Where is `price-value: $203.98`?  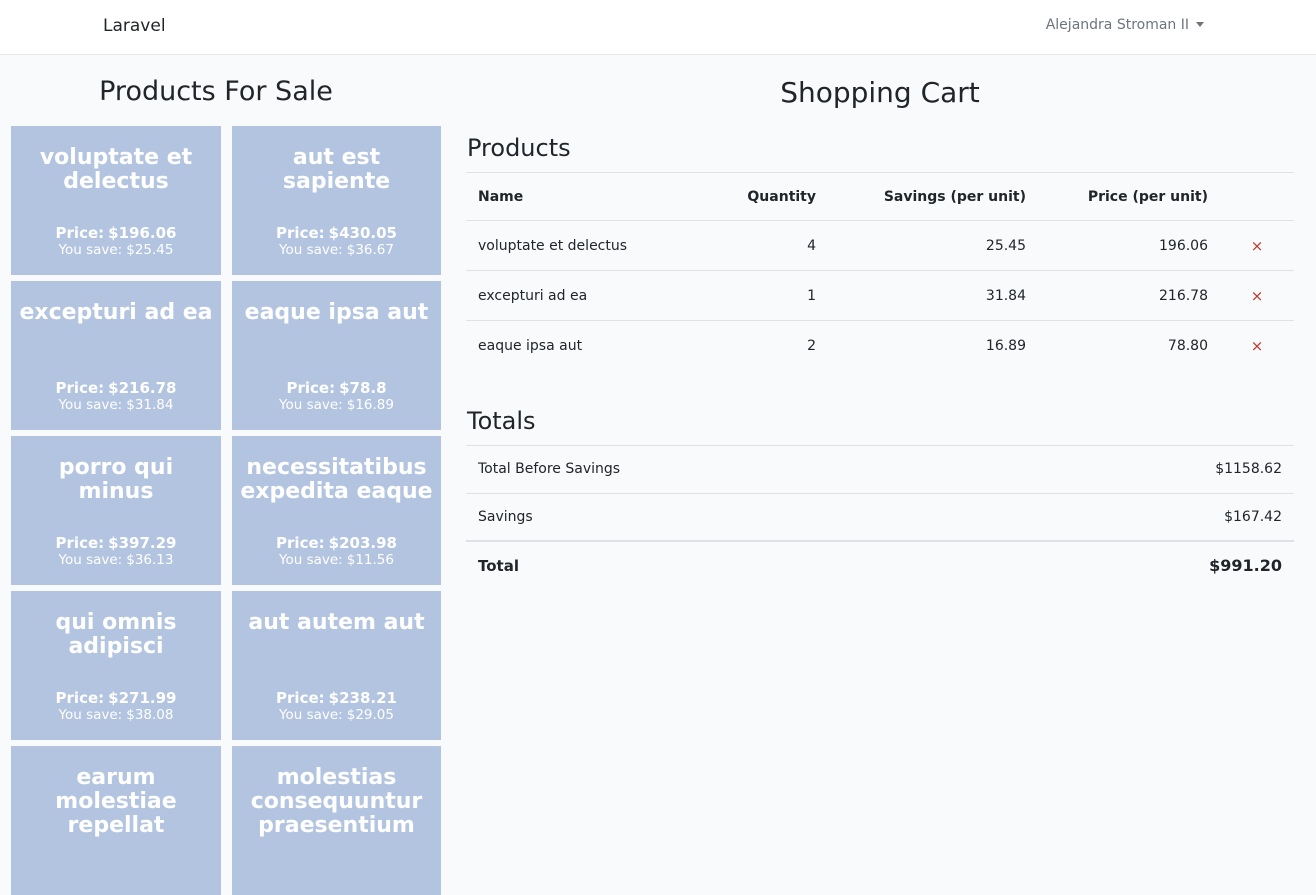 price-value: $203.98 is located at coordinates (362, 543).